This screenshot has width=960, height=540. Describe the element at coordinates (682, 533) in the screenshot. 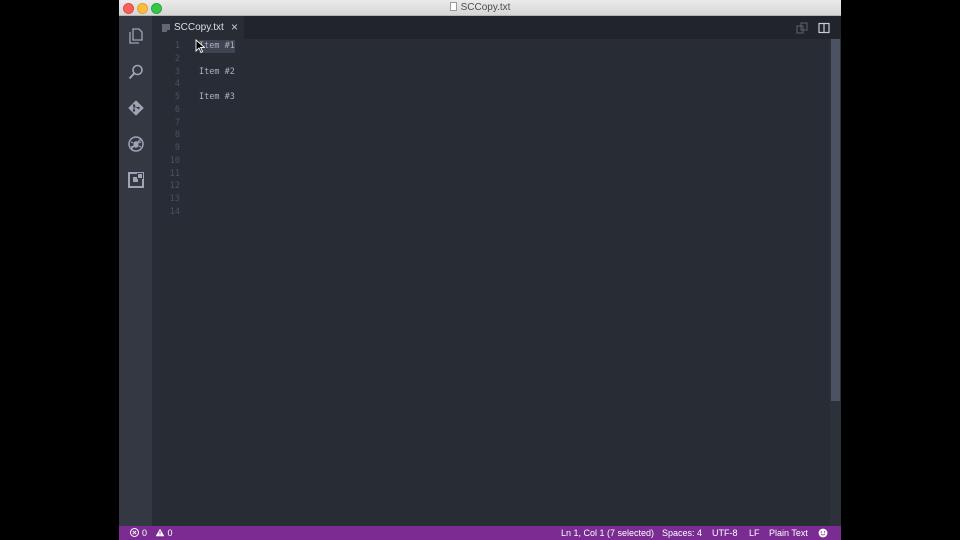

I see `indentation-setting: Spaces: 4` at that location.